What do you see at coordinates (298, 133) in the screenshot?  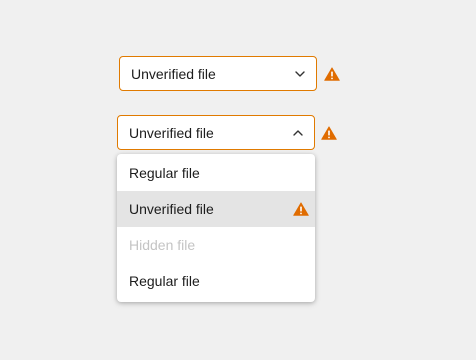 I see `chevron-up-icon` at bounding box center [298, 133].